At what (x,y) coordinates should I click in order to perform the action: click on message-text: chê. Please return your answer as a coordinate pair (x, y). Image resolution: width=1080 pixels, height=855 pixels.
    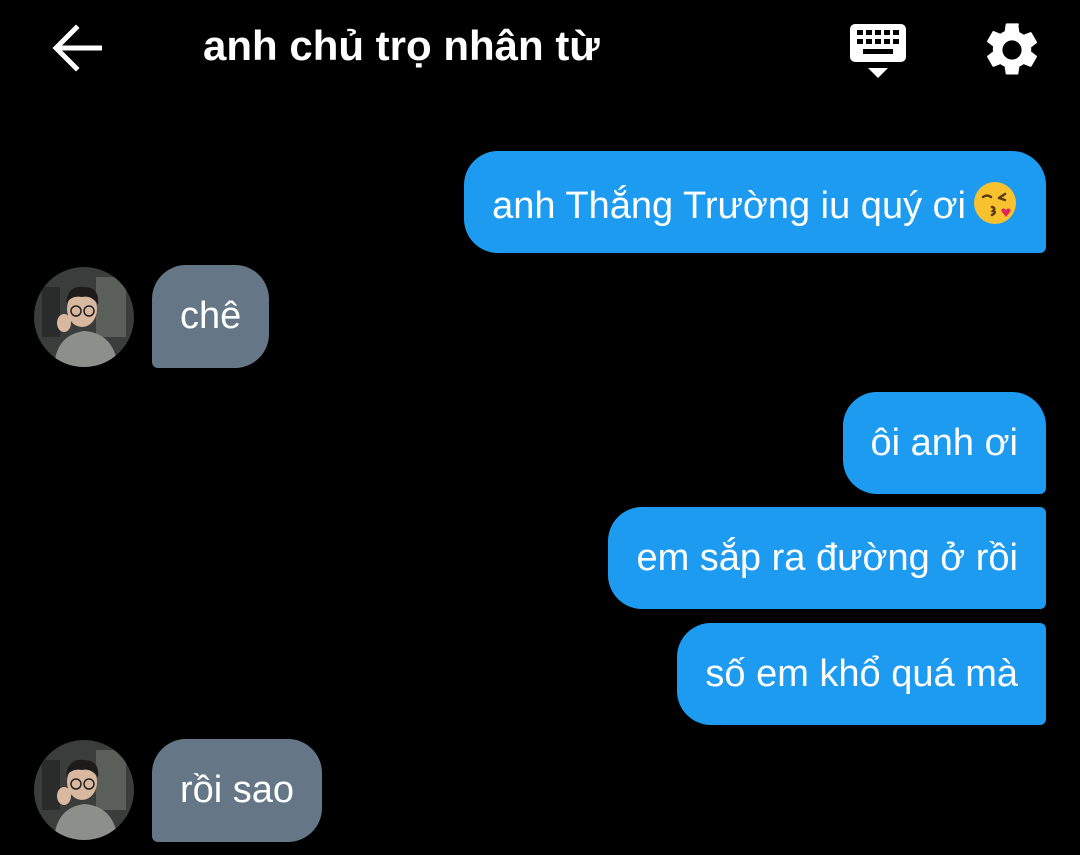
    Looking at the image, I should click on (211, 316).